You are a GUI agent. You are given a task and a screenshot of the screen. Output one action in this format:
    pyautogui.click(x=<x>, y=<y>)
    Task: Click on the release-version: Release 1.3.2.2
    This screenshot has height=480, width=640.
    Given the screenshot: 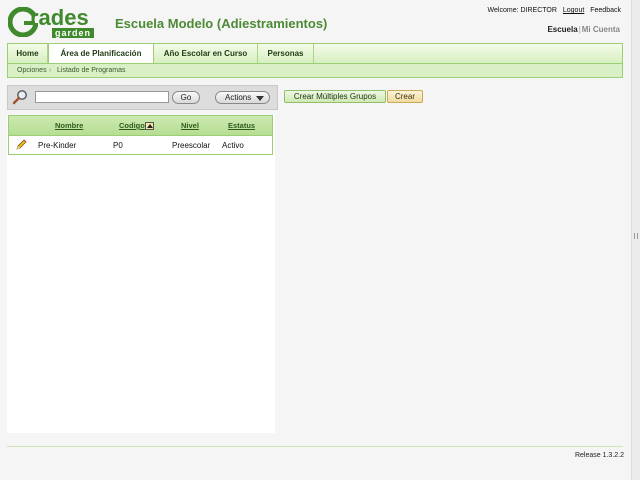 What is the action you would take?
    pyautogui.click(x=599, y=455)
    